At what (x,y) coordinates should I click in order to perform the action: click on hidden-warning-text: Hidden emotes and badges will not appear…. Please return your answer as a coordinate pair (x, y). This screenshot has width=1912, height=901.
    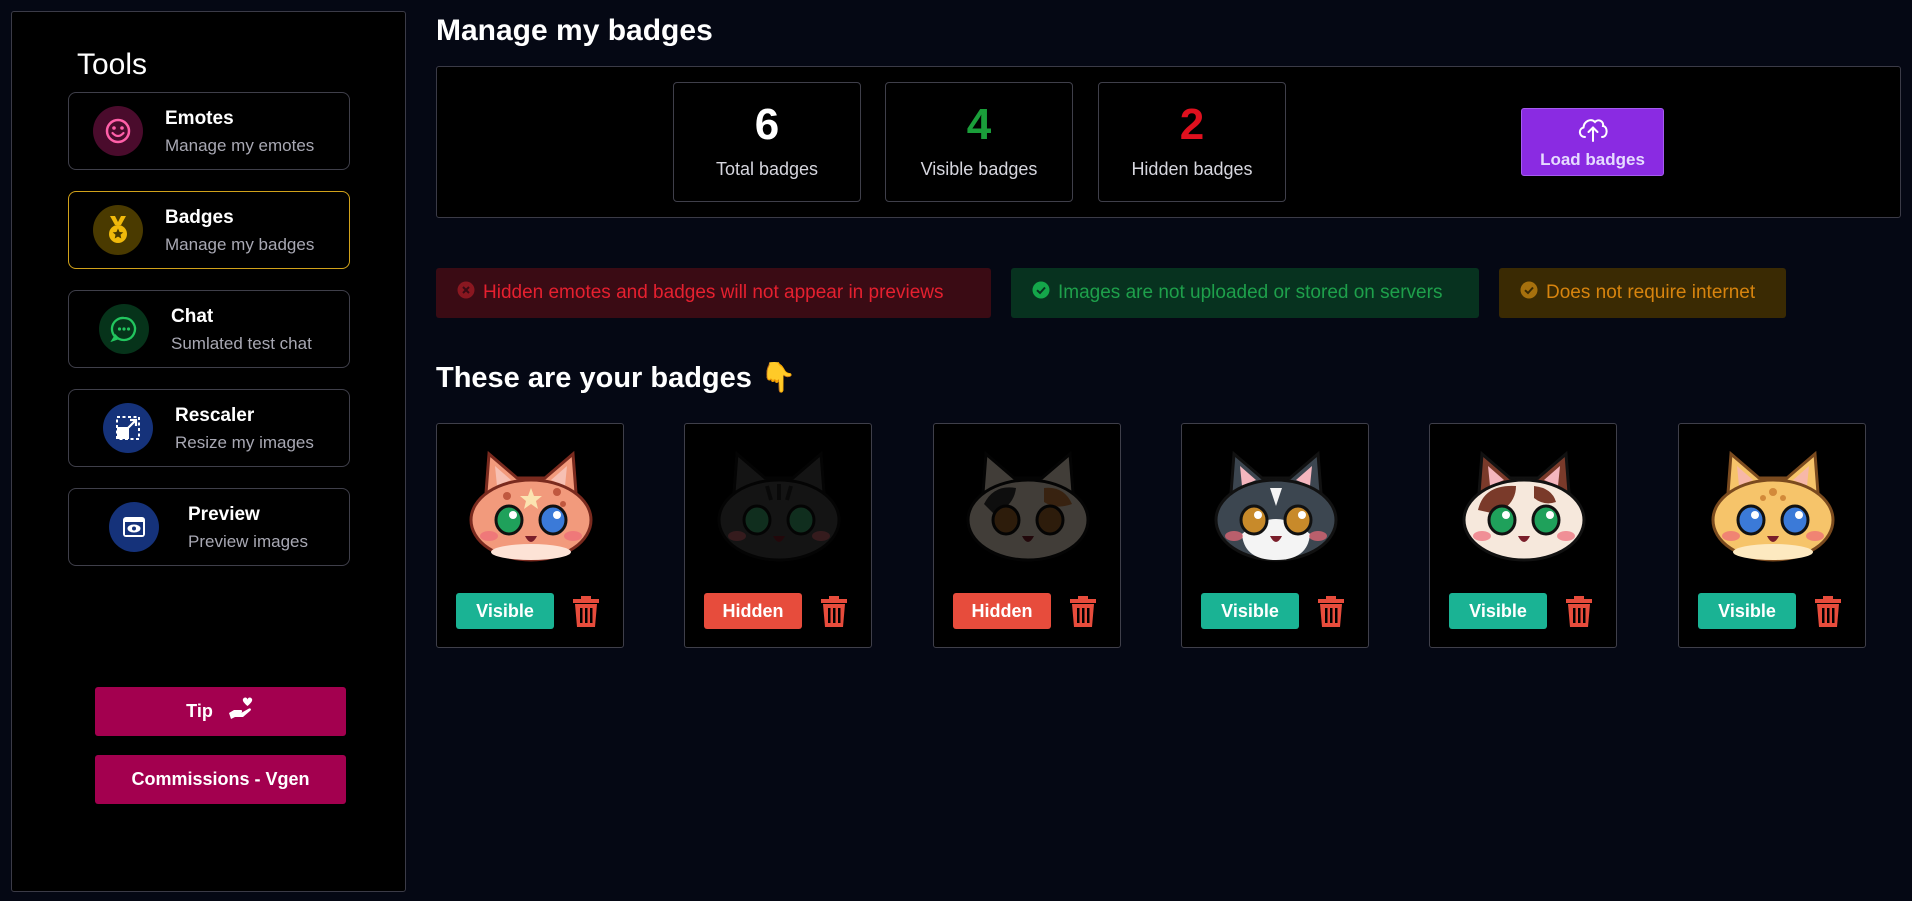
    Looking at the image, I should click on (713, 292).